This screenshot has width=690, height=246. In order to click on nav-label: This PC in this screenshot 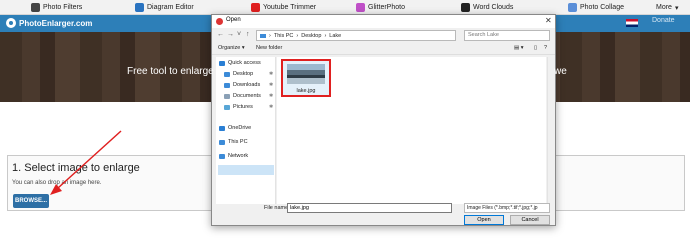, I will do `click(238, 142)`.